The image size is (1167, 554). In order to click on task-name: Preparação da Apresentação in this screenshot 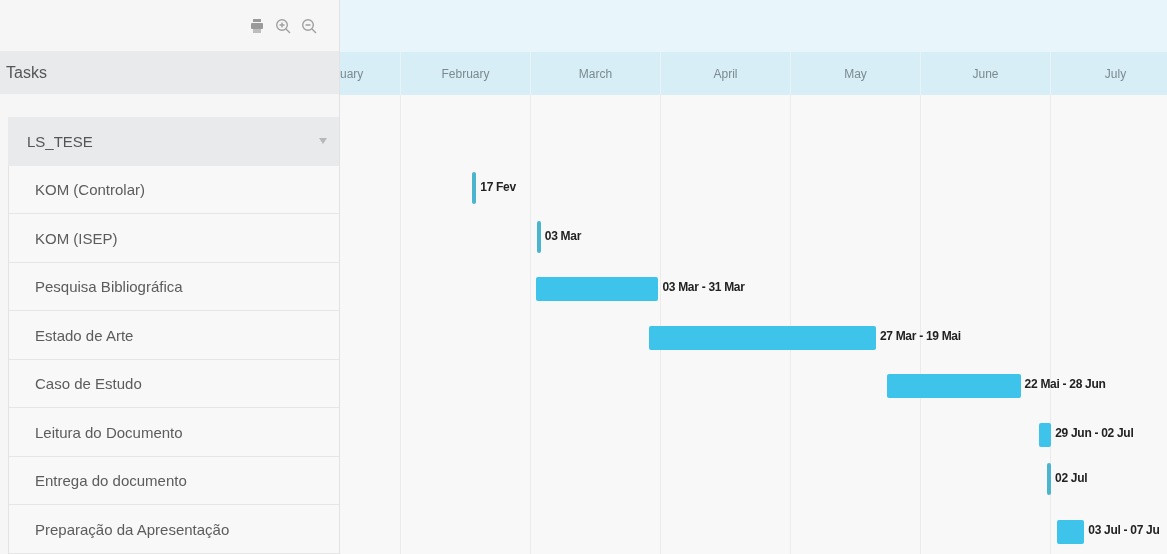, I will do `click(132, 529)`.